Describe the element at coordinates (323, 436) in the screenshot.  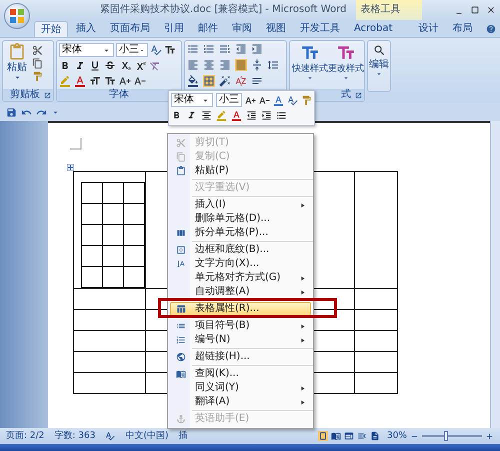
I see `print-layout-icon` at that location.